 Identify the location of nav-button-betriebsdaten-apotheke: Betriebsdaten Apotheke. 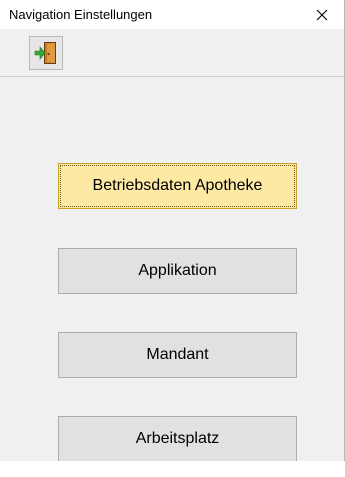
(177, 186).